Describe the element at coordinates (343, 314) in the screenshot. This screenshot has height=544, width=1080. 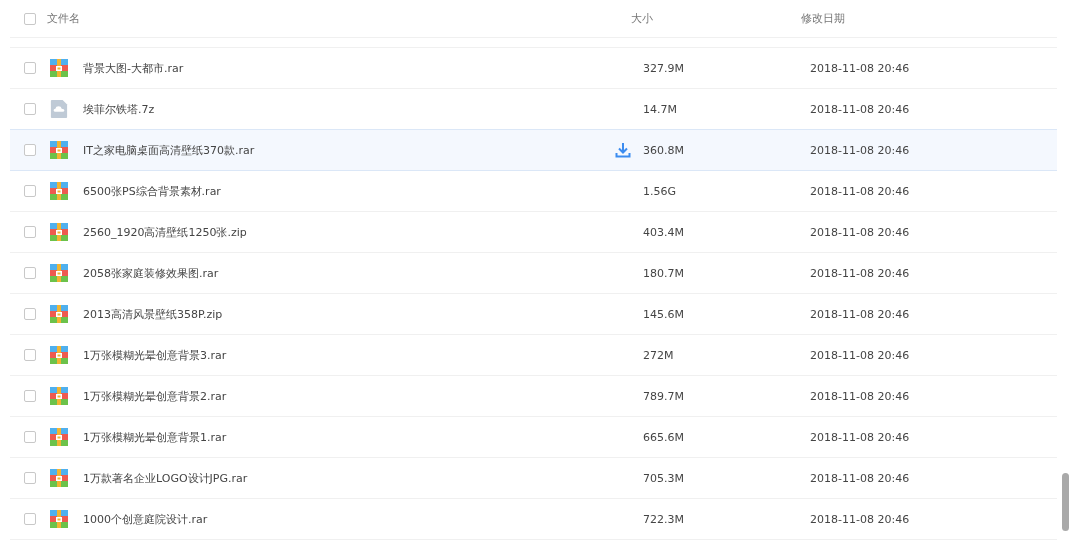
I see `file-name: 2013高清风景壁纸358P.zip` at that location.